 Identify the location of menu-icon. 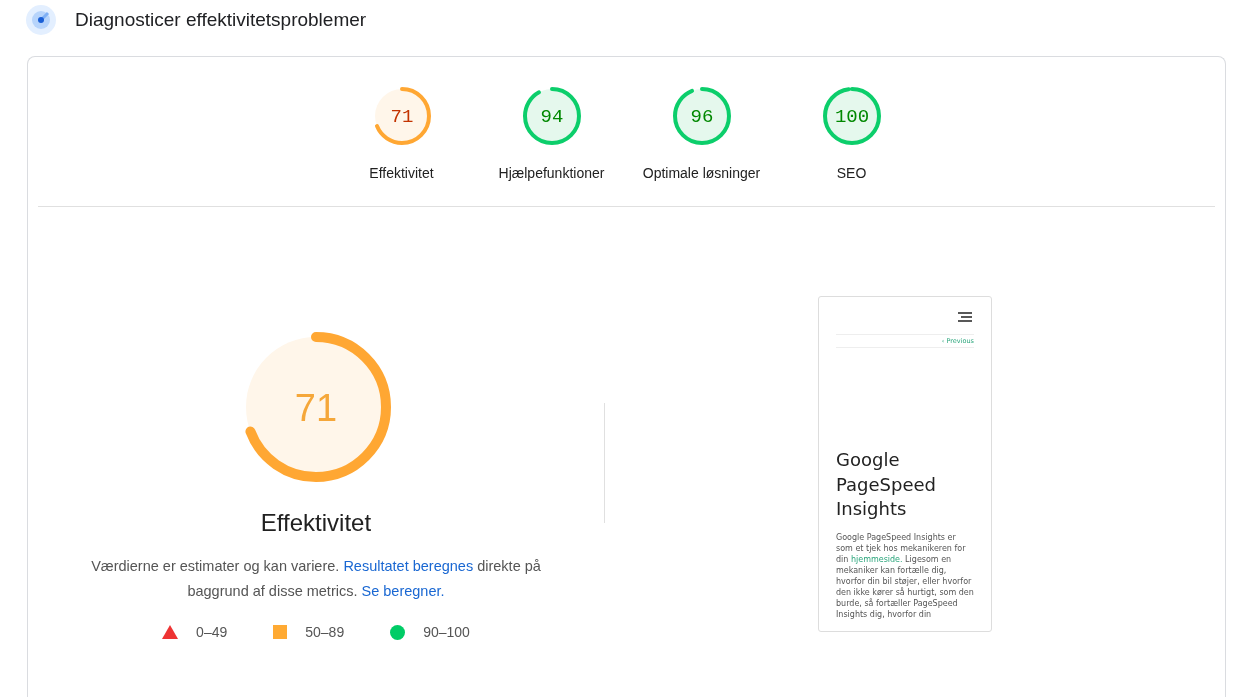
(965, 317).